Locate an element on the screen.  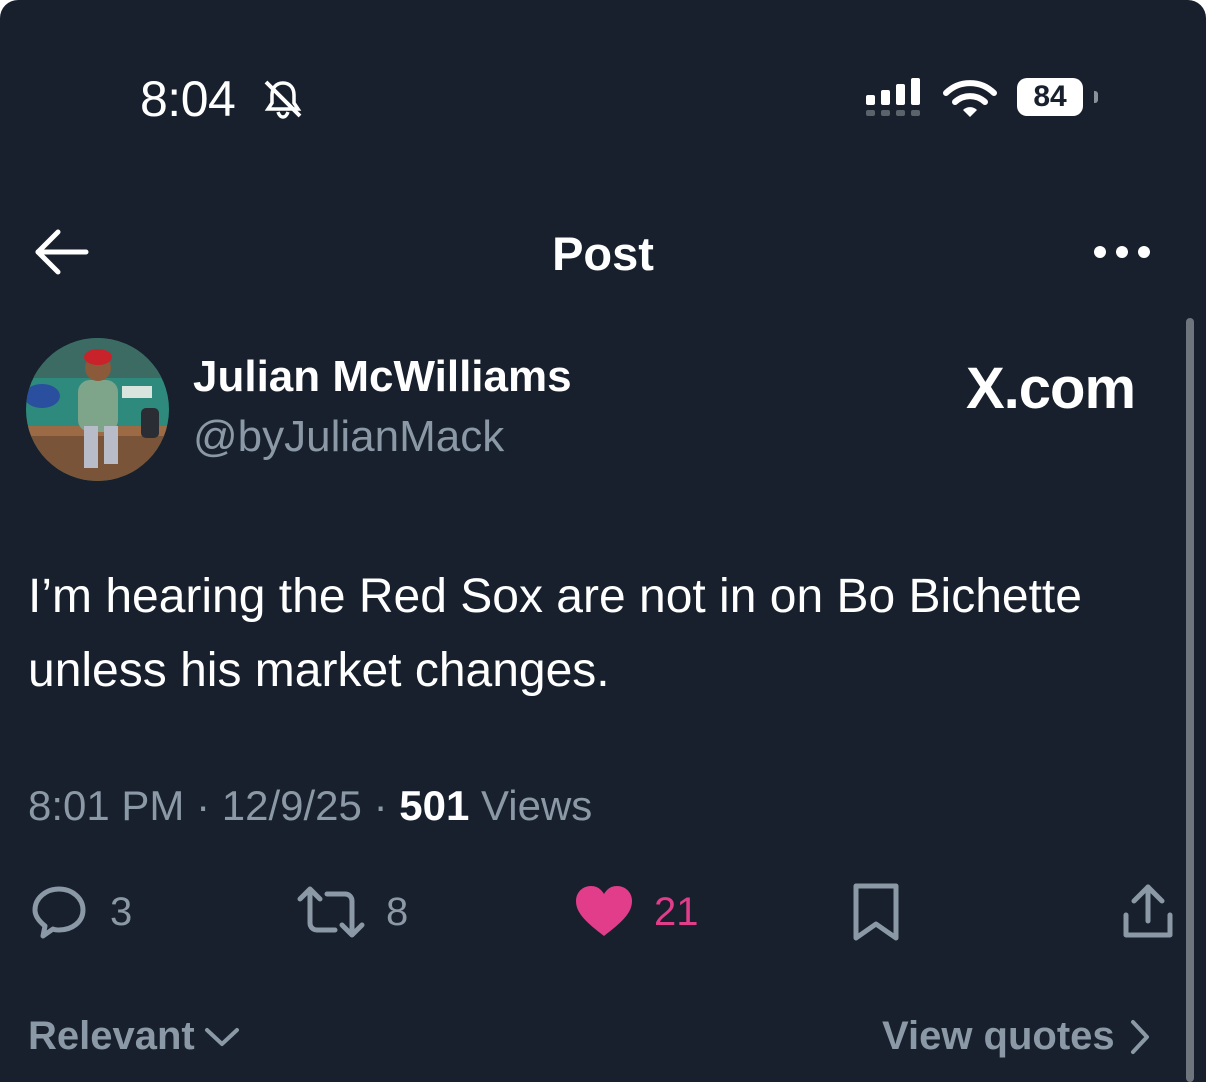
bookmark-icon is located at coordinates (876, 912).